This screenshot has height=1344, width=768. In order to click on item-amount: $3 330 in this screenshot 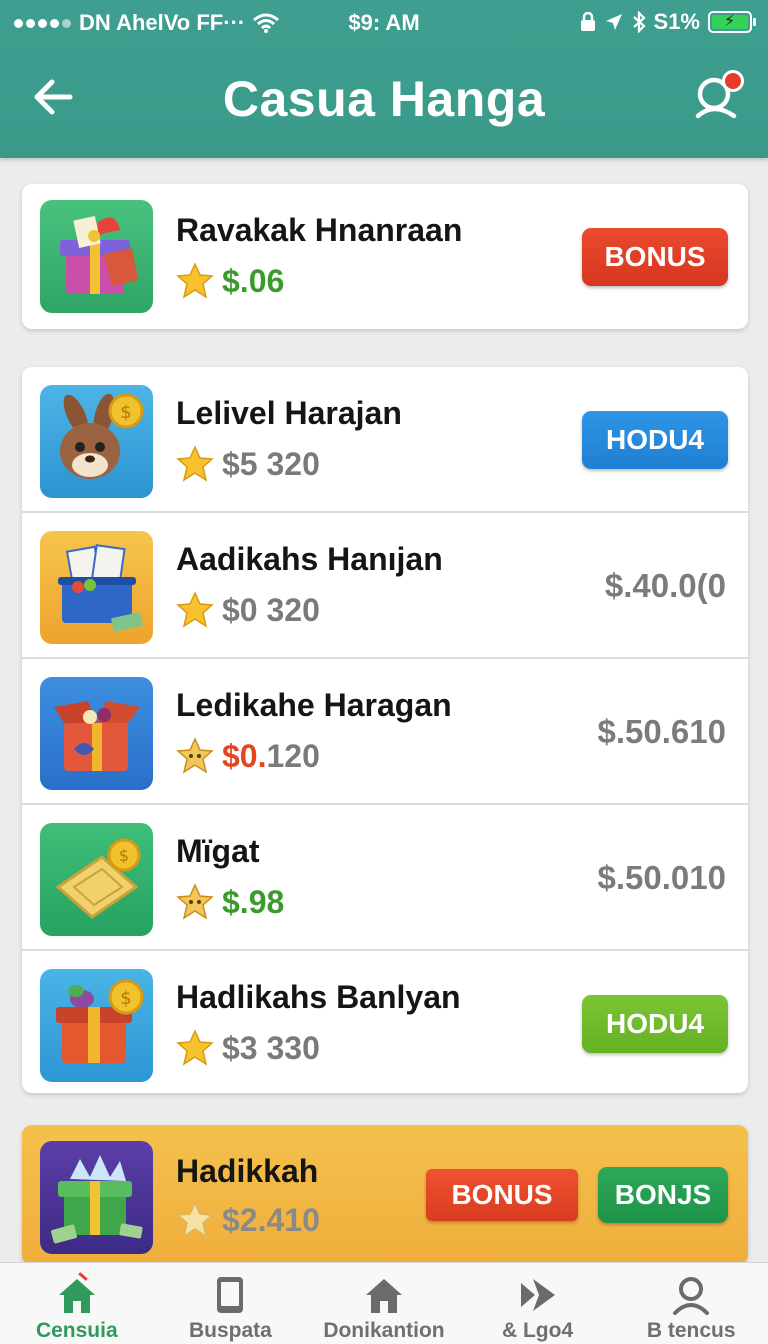, I will do `click(271, 1047)`.